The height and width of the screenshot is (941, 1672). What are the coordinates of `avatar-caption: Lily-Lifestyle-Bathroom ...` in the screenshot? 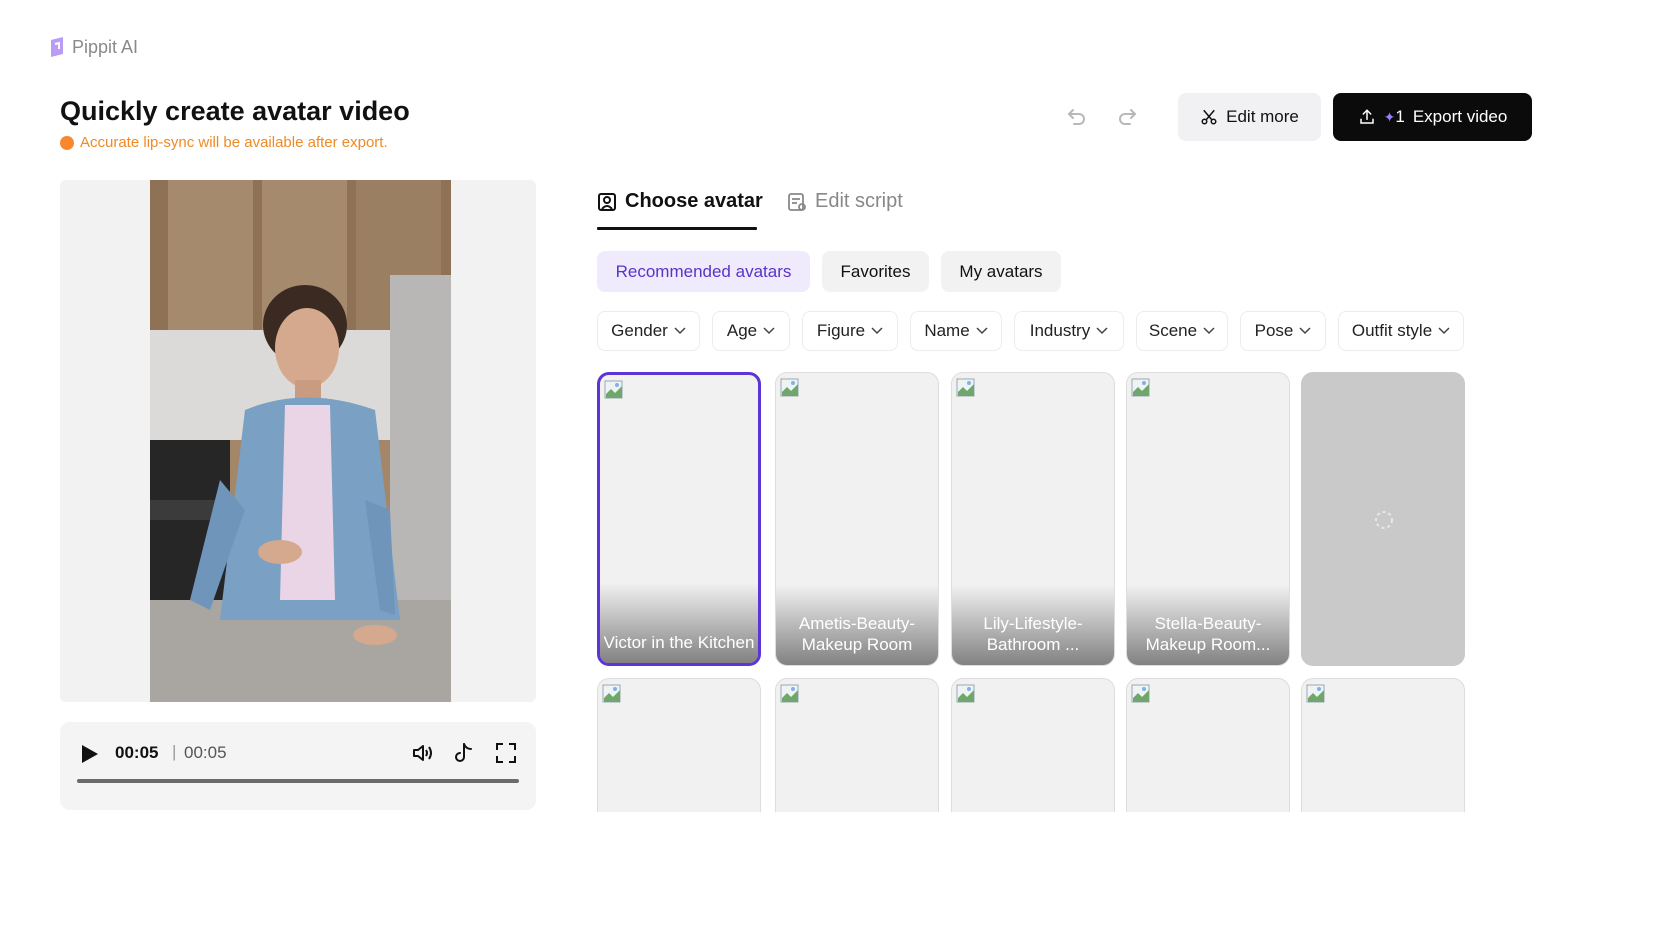 It's located at (1033, 625).